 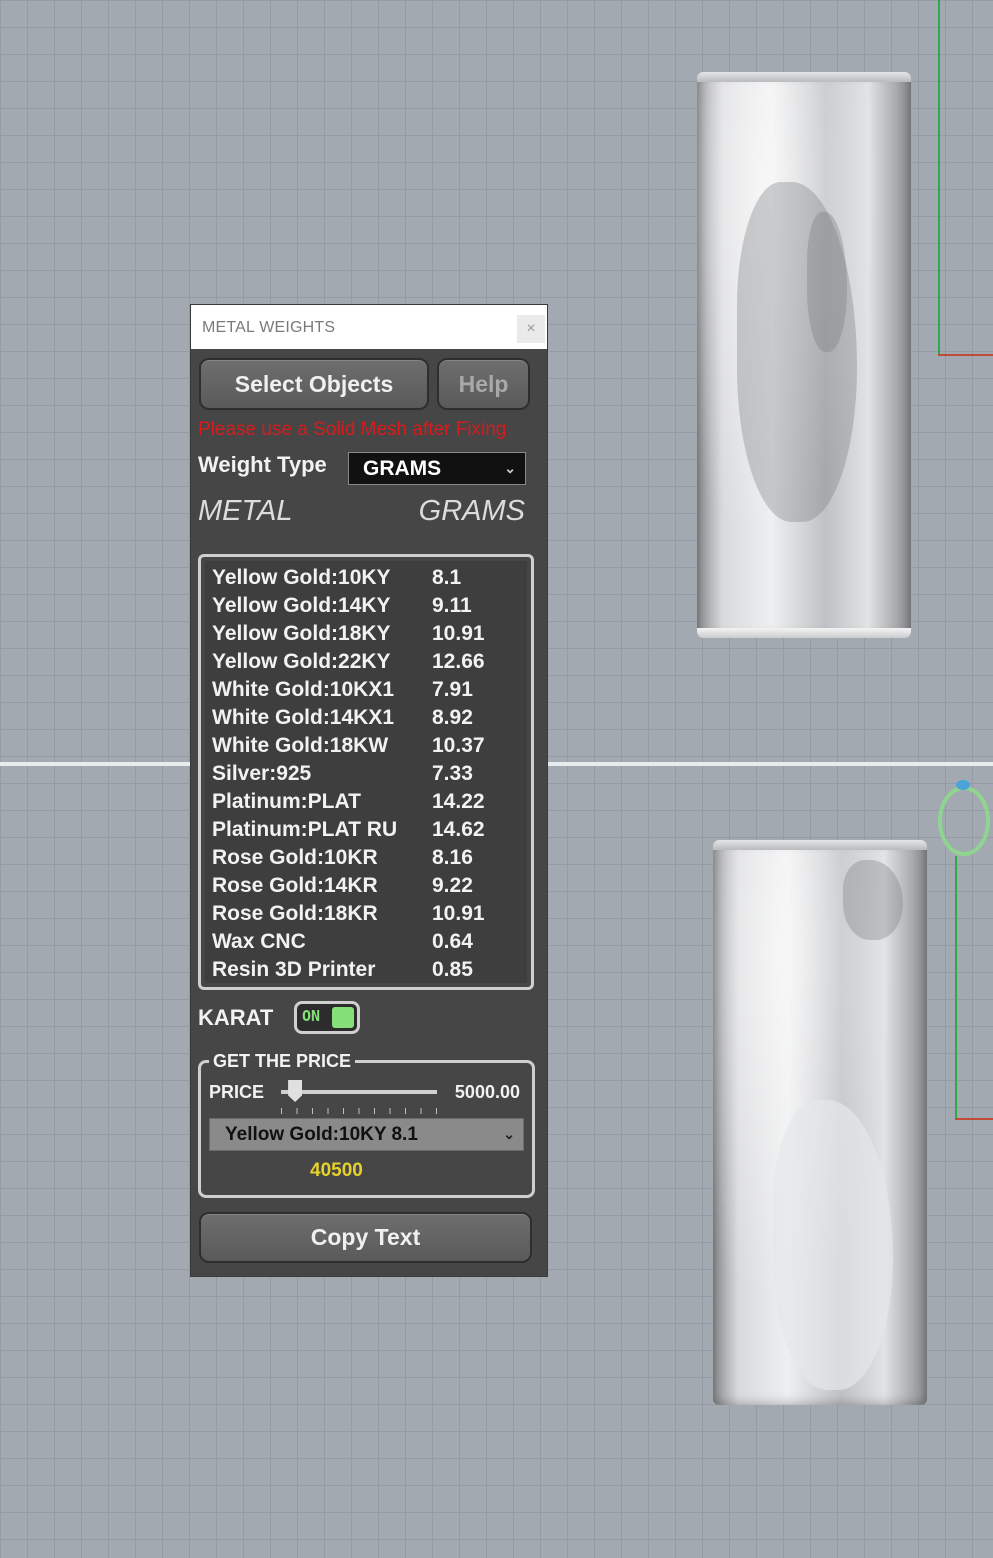 What do you see at coordinates (452, 969) in the screenshot?
I see `metal-grams: 0.85` at bounding box center [452, 969].